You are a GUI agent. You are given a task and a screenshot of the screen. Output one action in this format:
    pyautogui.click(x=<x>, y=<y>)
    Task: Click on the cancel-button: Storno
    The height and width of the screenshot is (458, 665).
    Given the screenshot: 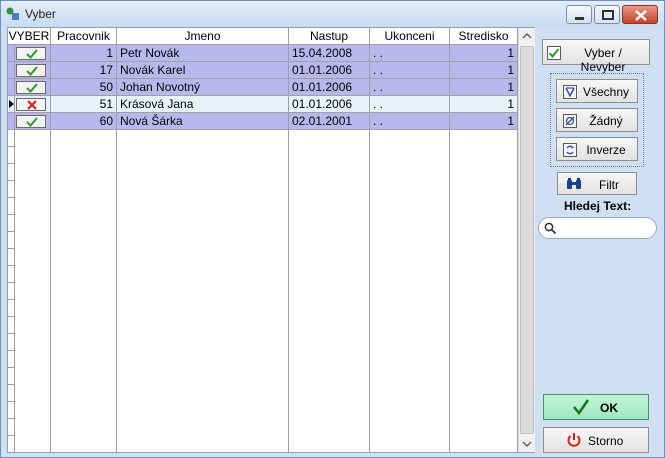 What is the action you would take?
    pyautogui.click(x=596, y=440)
    